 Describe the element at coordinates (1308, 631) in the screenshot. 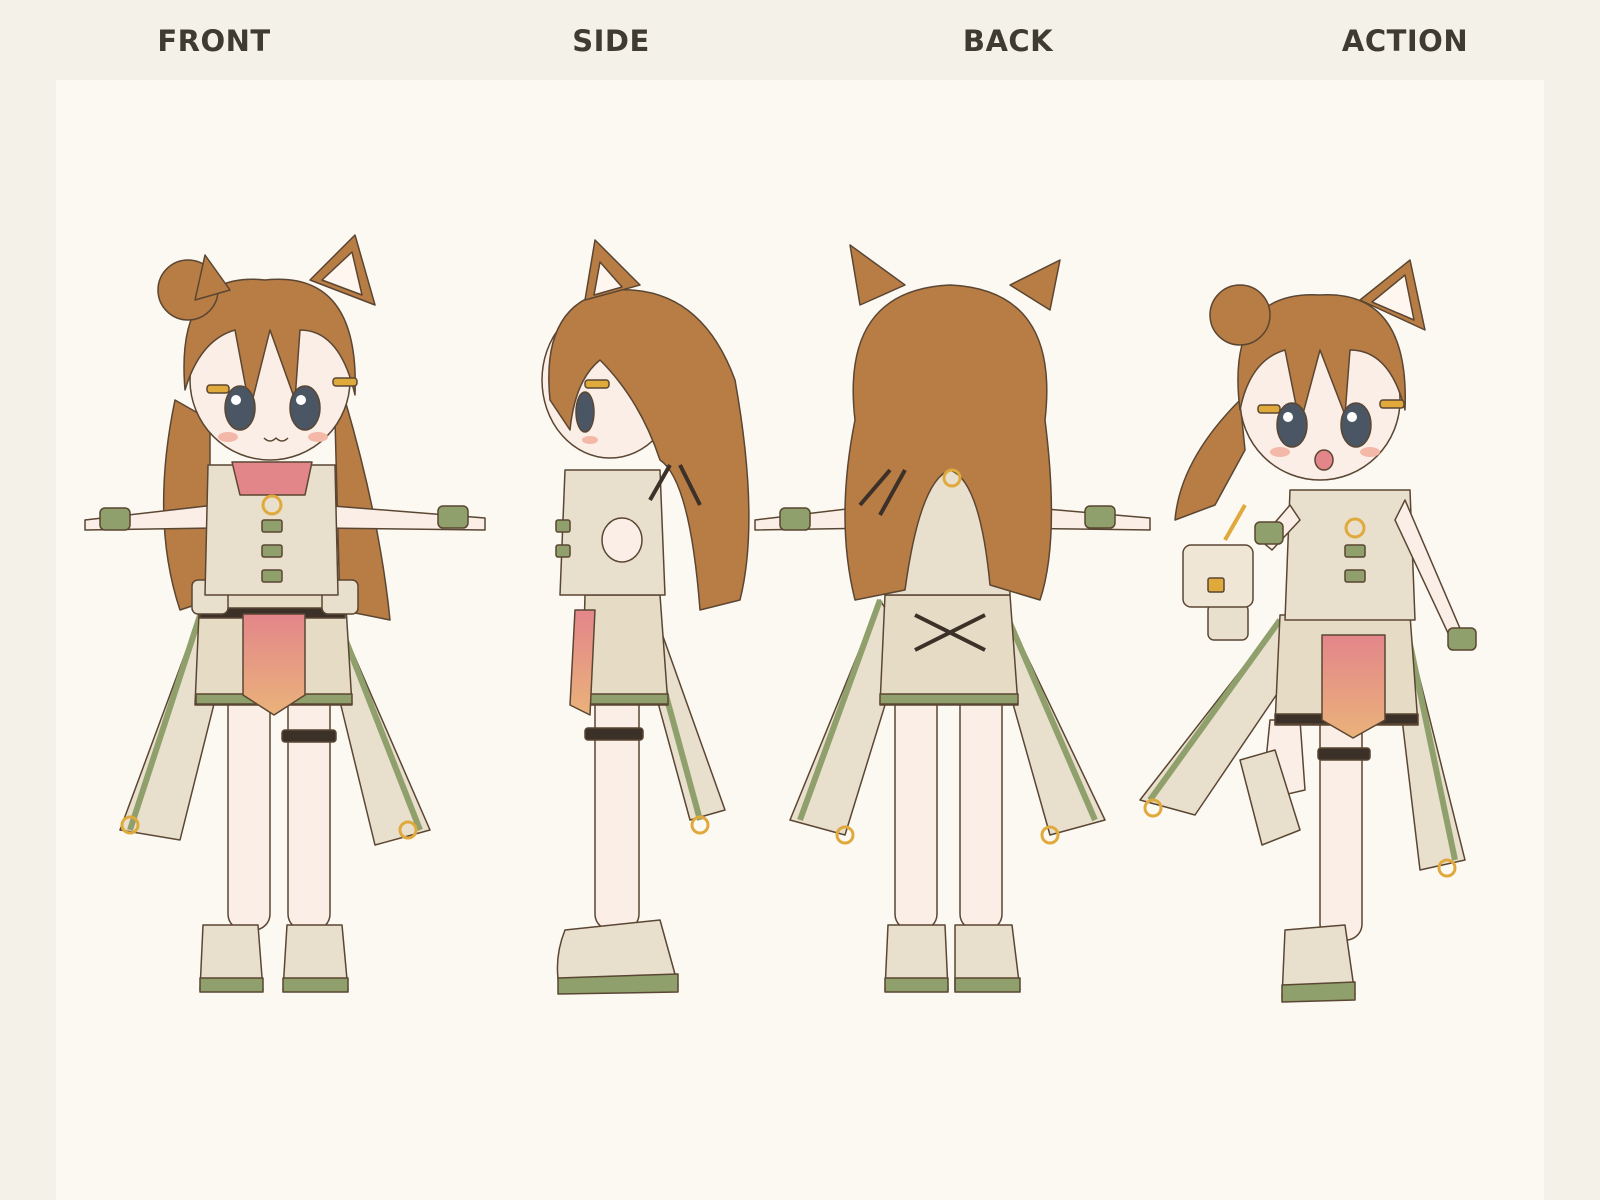

I see `character-action-pose` at that location.